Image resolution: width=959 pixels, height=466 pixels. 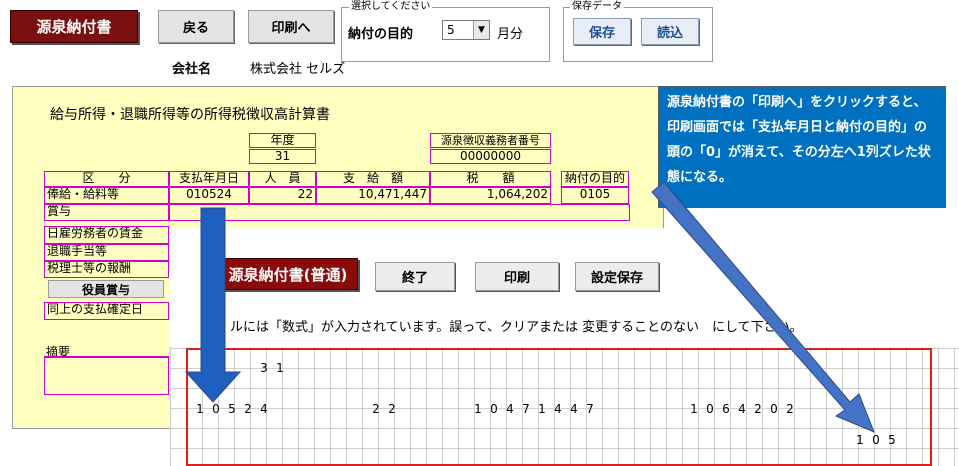 I want to click on diagonal-arrow-icon, so click(x=763, y=307).